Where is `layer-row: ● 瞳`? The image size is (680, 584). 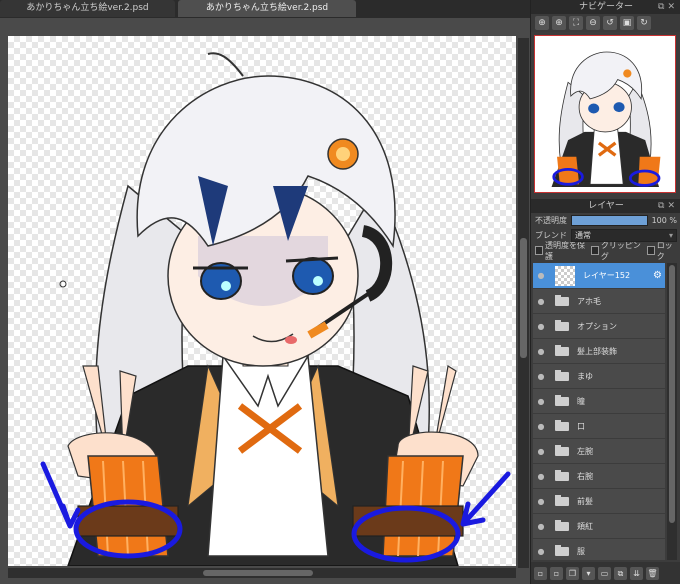
layer-row: ● 瞳 is located at coordinates (599, 401).